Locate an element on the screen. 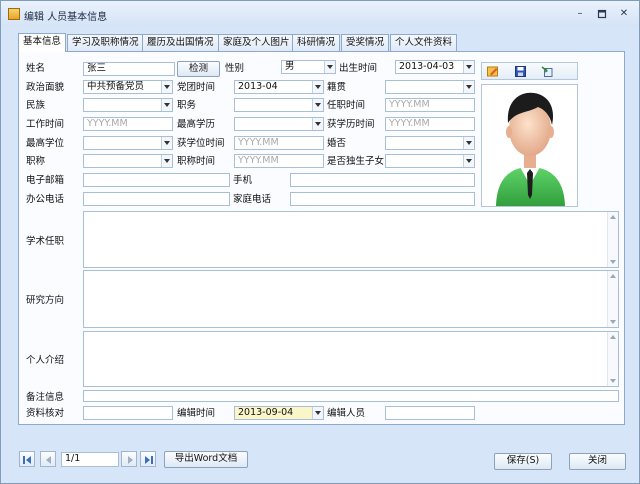 The height and width of the screenshot is (484, 640). edit-time-value: 2013-09-04 is located at coordinates (266, 412).